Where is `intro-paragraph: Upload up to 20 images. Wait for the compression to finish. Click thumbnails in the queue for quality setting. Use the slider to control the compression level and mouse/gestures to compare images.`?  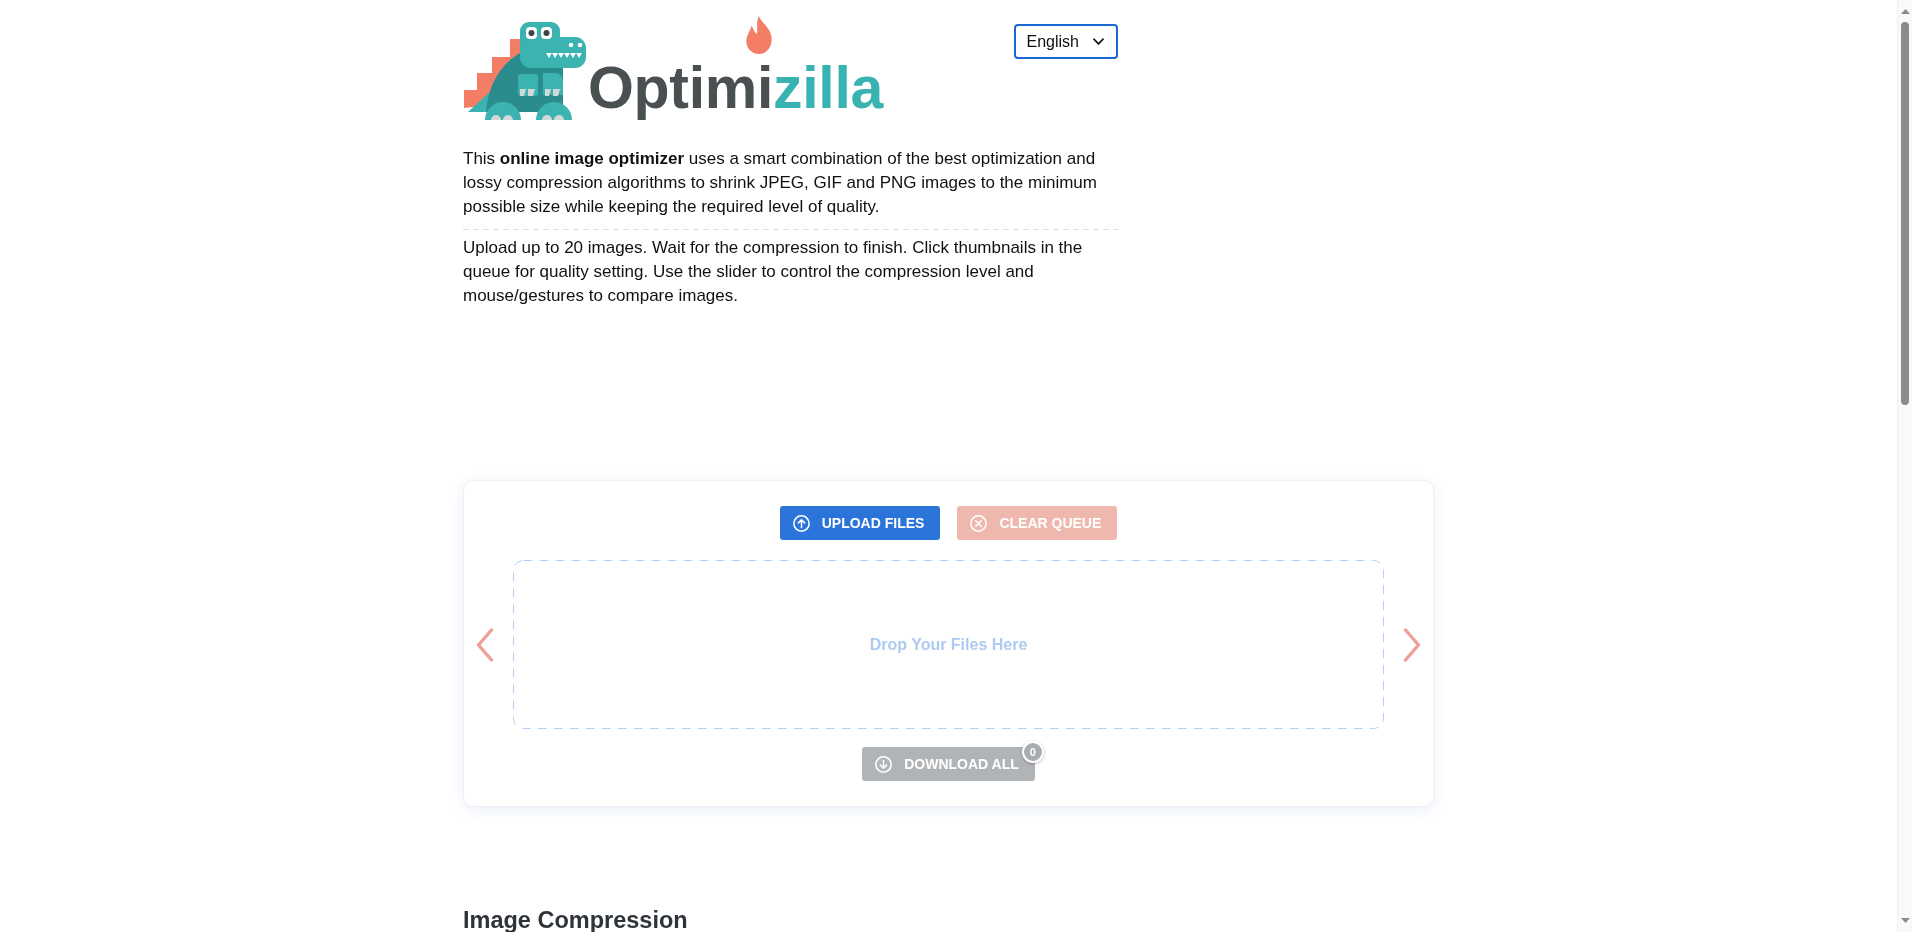
intro-paragraph: Upload up to 20 images. Wait for the compression to finish. Click thumbnails in the queue for quality setting. Use the slider to control the compression level and mouse/gestures to compare images. is located at coordinates (773, 272).